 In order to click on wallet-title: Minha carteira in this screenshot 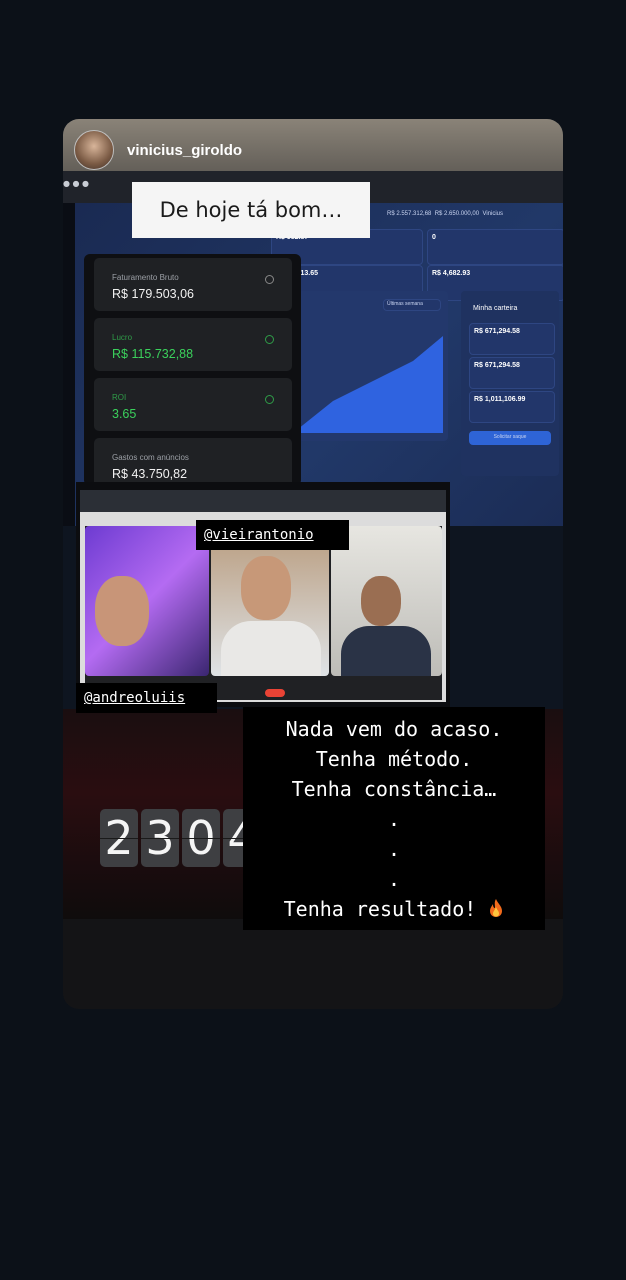, I will do `click(495, 308)`.